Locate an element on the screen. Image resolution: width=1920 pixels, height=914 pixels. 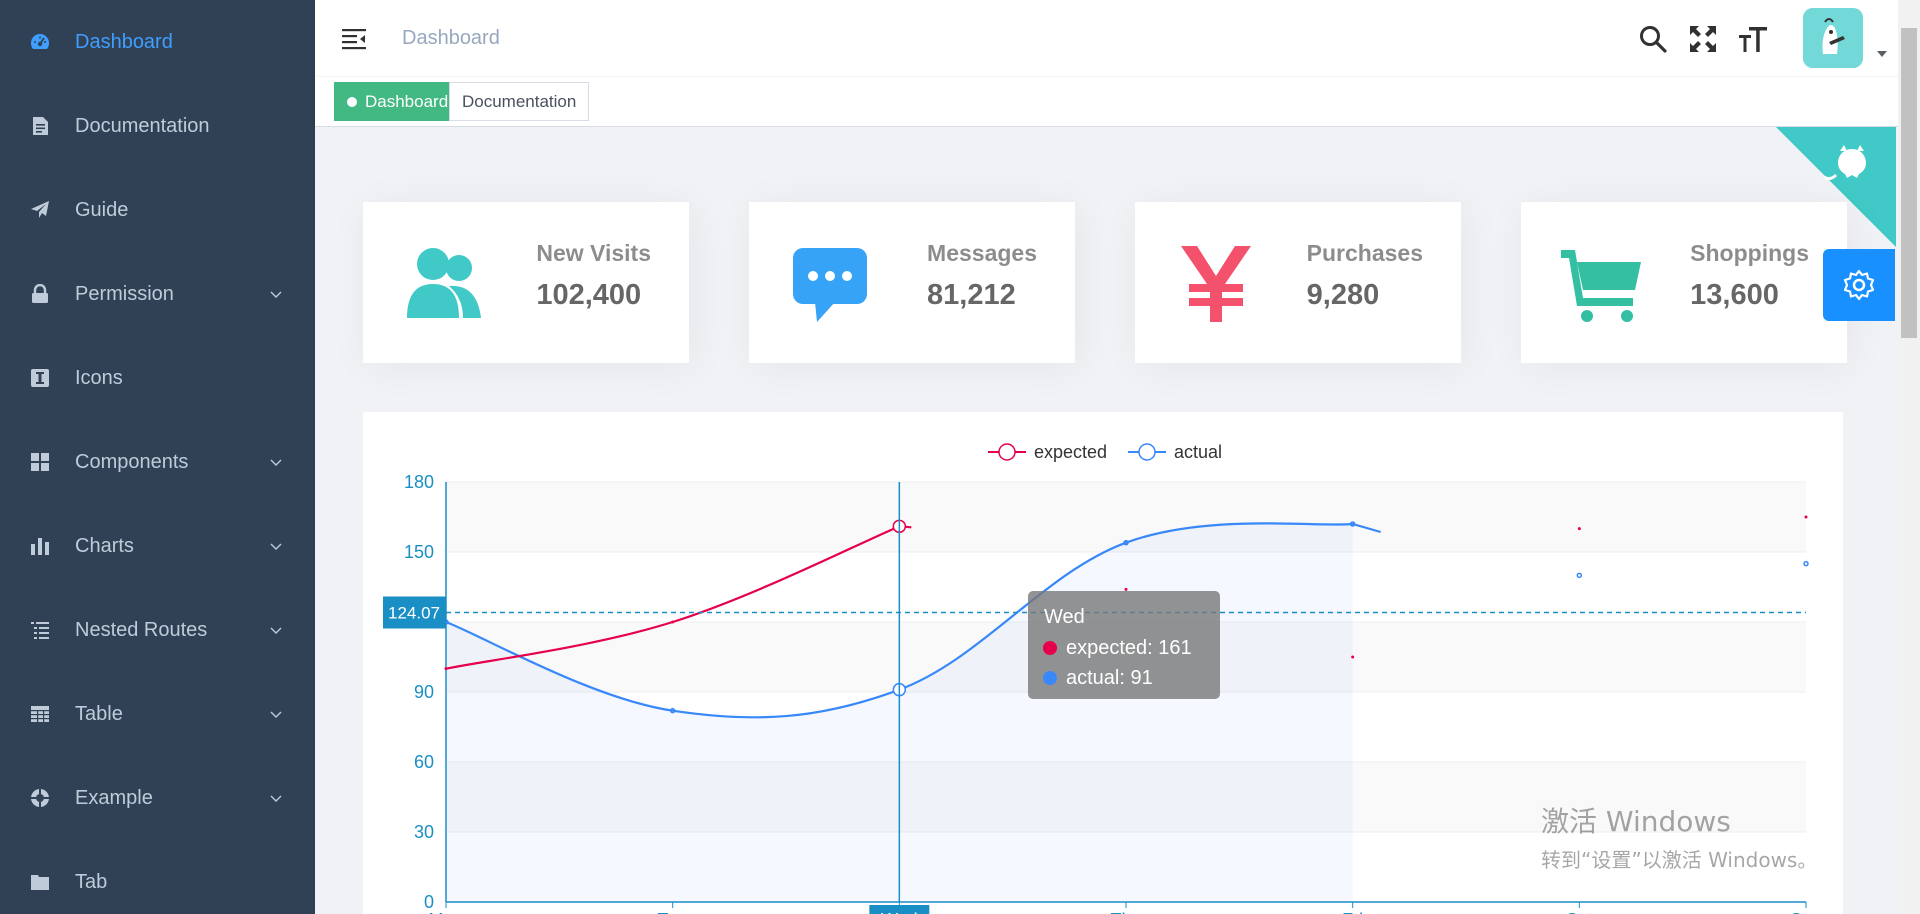
x-tick-label: Tue is located at coordinates (672, 912).